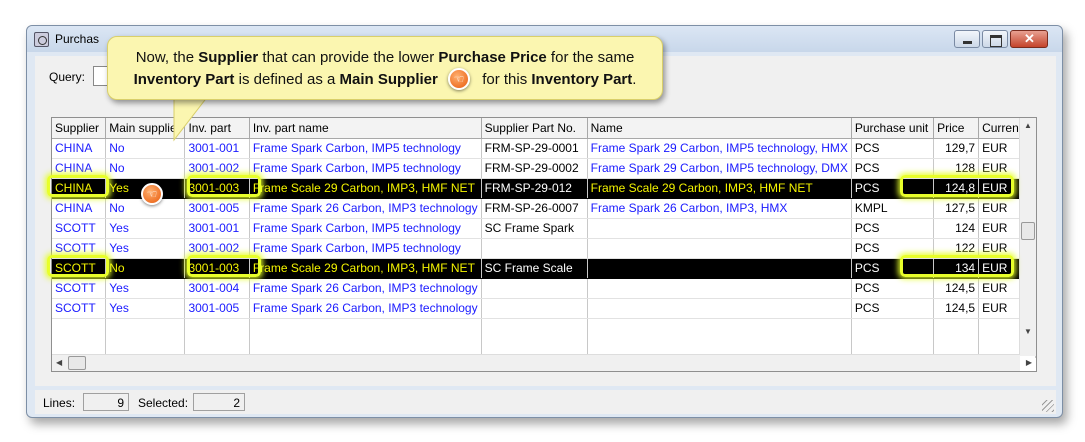  Describe the element at coordinates (542, 362) in the screenshot. I see `horizontal-scrollbar: ◀ ▶` at that location.